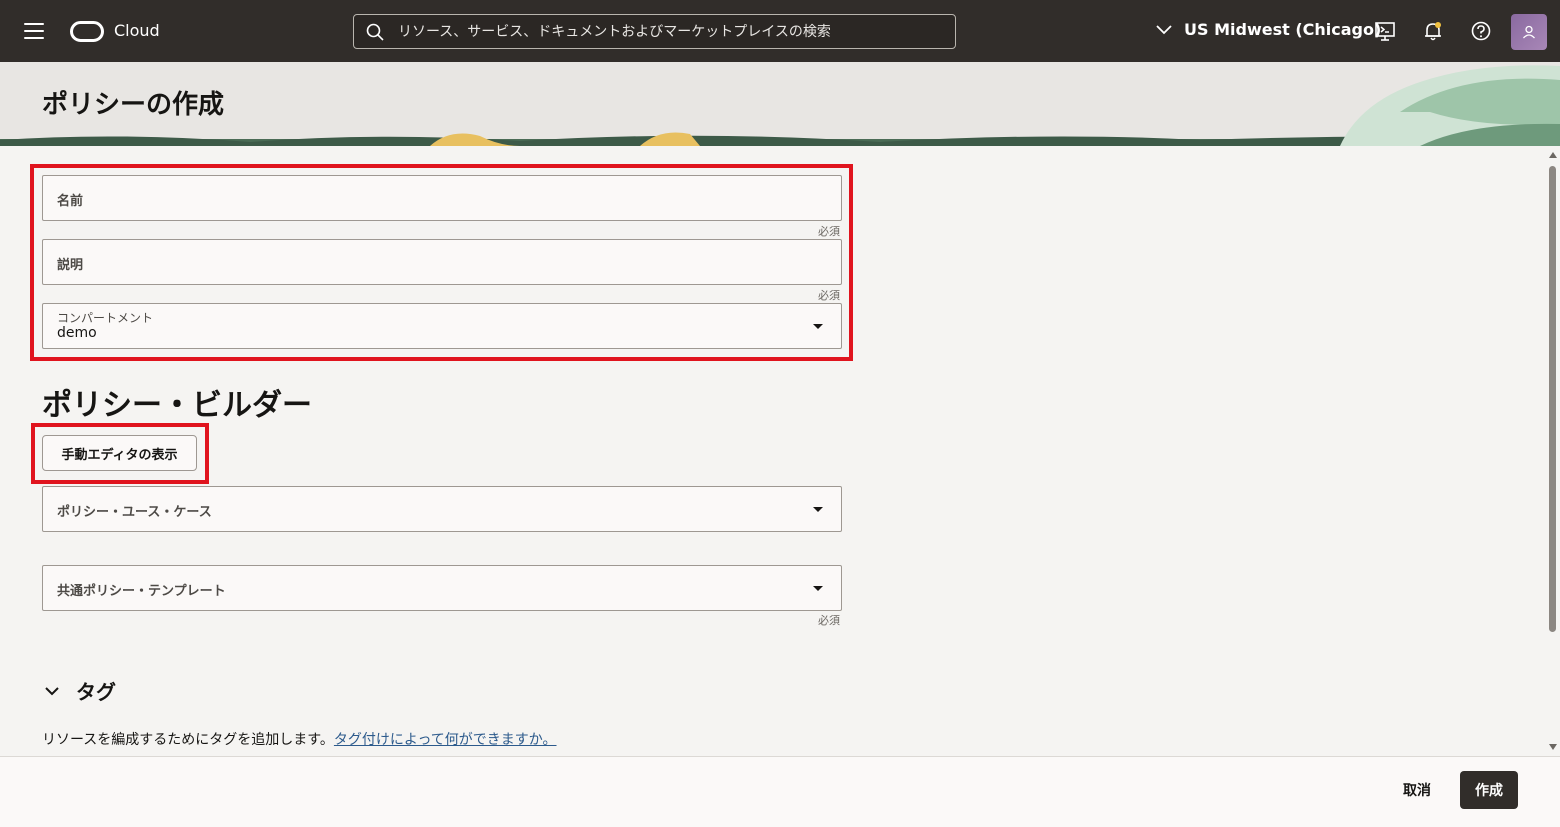  What do you see at coordinates (1433, 31) in the screenshot?
I see `bell-icon` at bounding box center [1433, 31].